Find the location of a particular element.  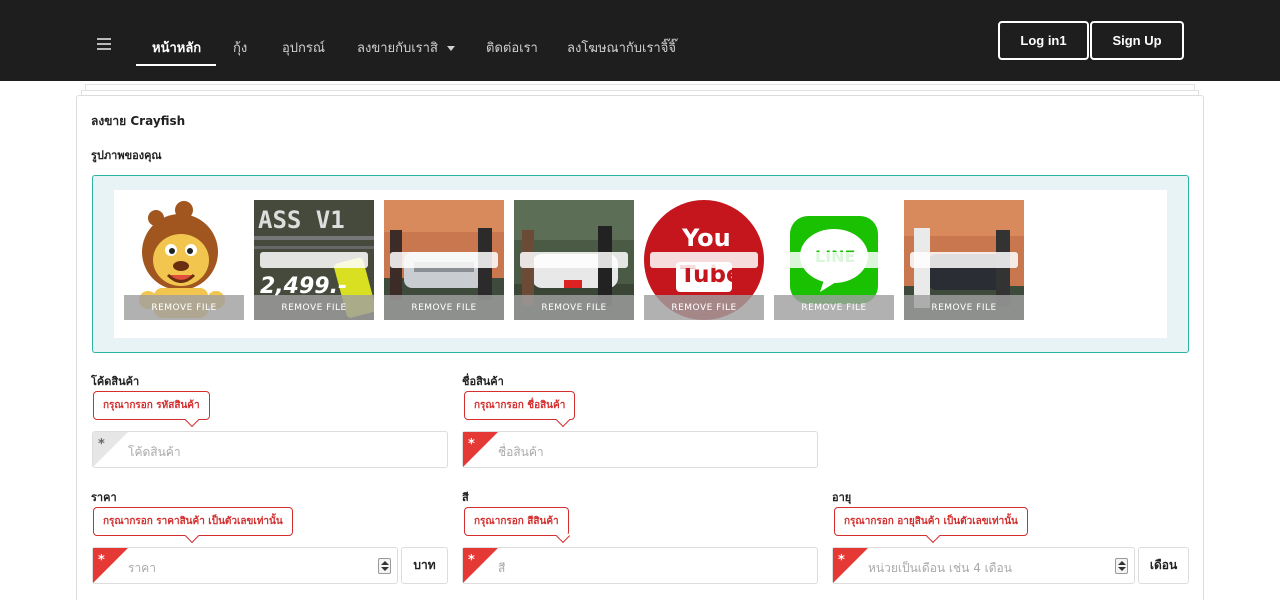

signup-button: Sign Up is located at coordinates (1137, 40).